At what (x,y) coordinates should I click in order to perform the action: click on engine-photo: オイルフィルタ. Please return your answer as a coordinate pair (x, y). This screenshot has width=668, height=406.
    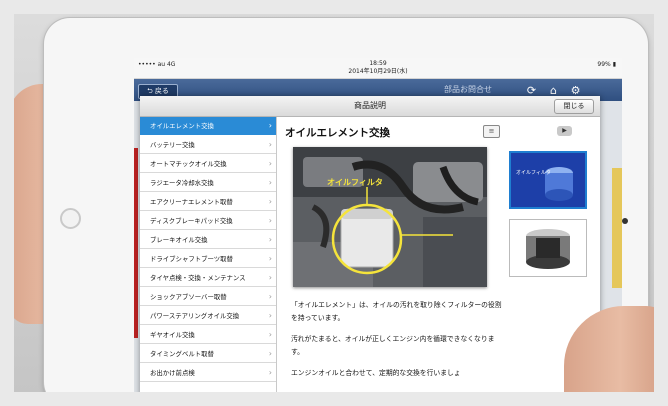
    Looking at the image, I should click on (390, 217).